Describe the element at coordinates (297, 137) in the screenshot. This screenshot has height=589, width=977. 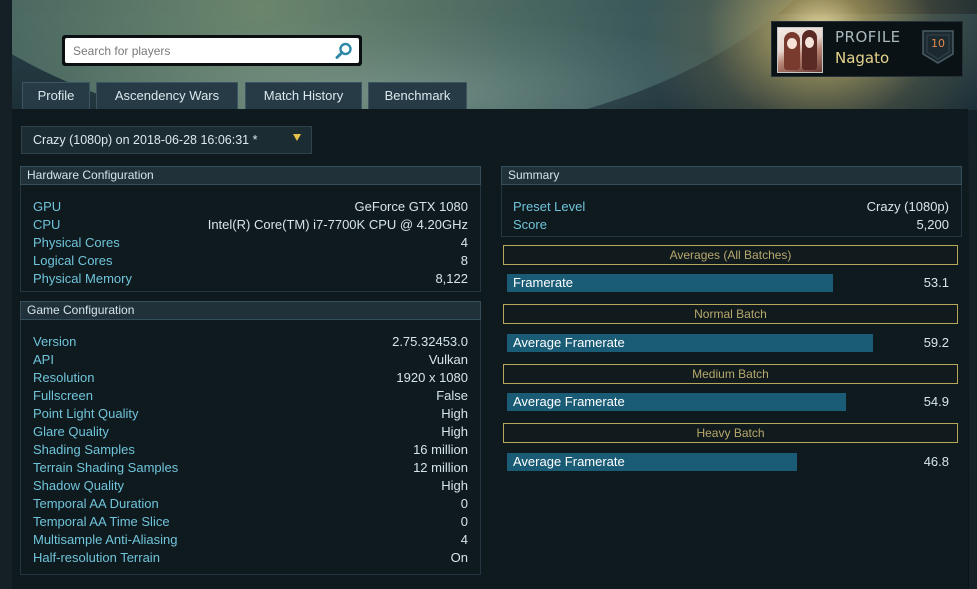
I see `chevron-down-icon` at that location.